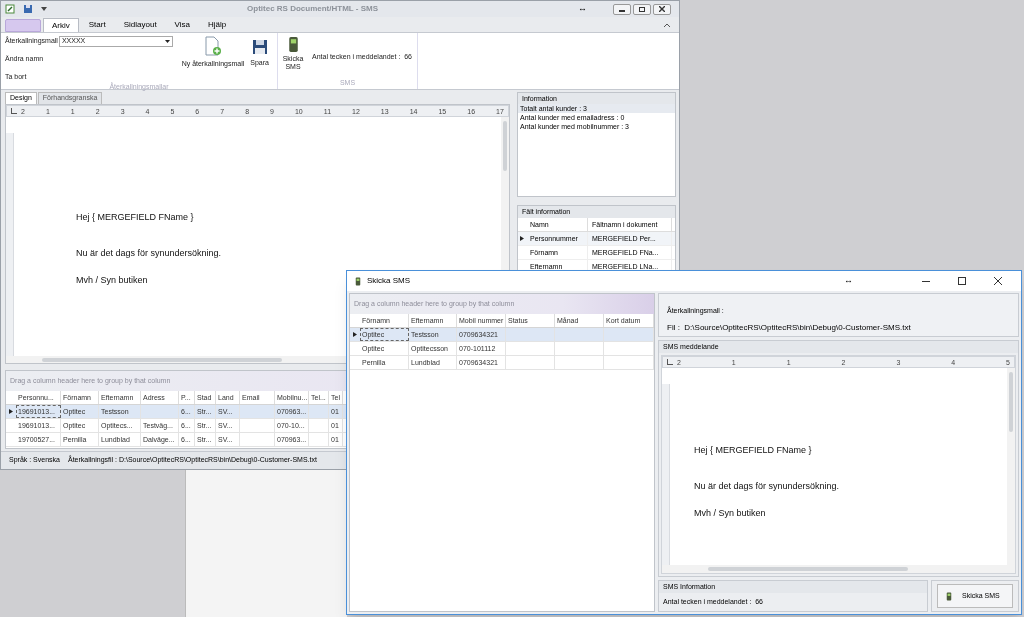  What do you see at coordinates (1011, 466) in the screenshot?
I see `vertical-scrollbar` at bounding box center [1011, 466].